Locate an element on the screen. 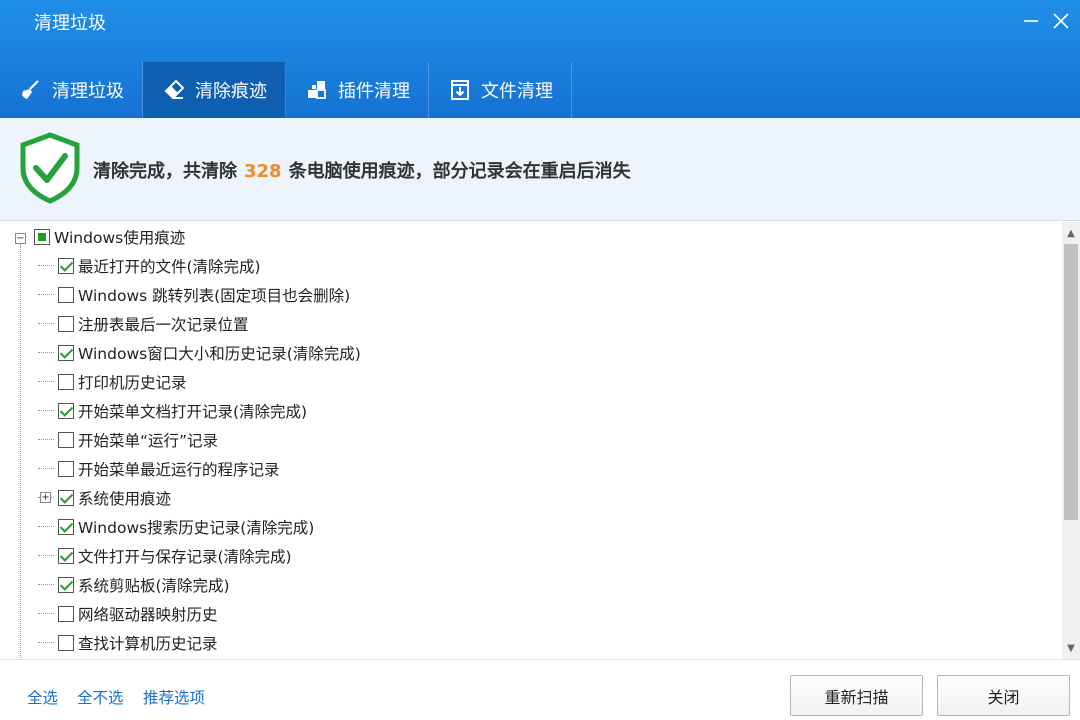 The height and width of the screenshot is (720, 1080). tree-item: 系统使用痕迹 is located at coordinates (105, 497).